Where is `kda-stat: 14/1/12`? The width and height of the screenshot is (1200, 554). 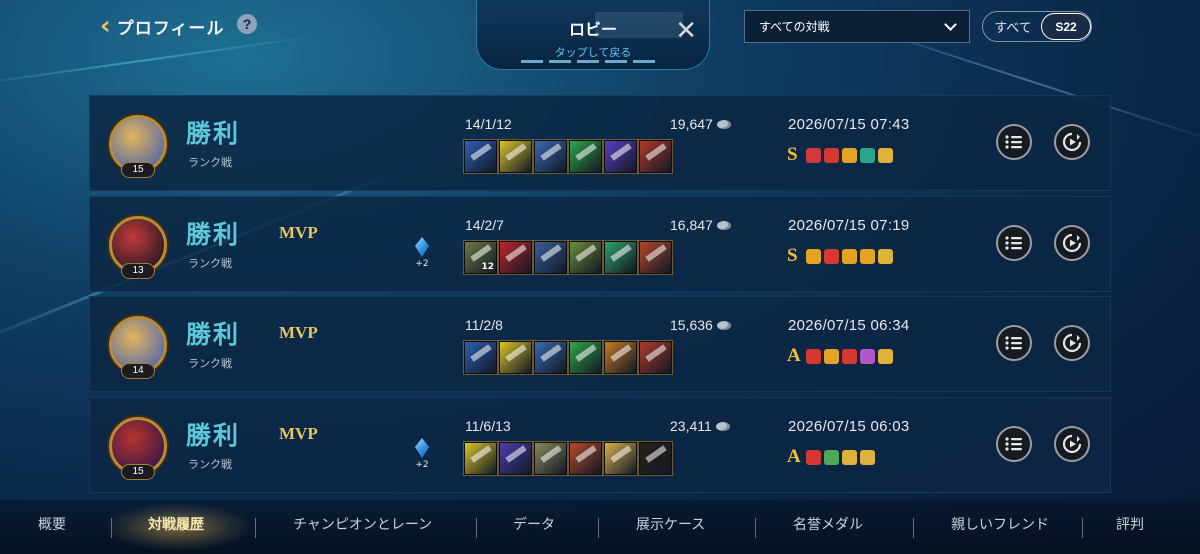 kda-stat: 14/1/12 is located at coordinates (488, 124).